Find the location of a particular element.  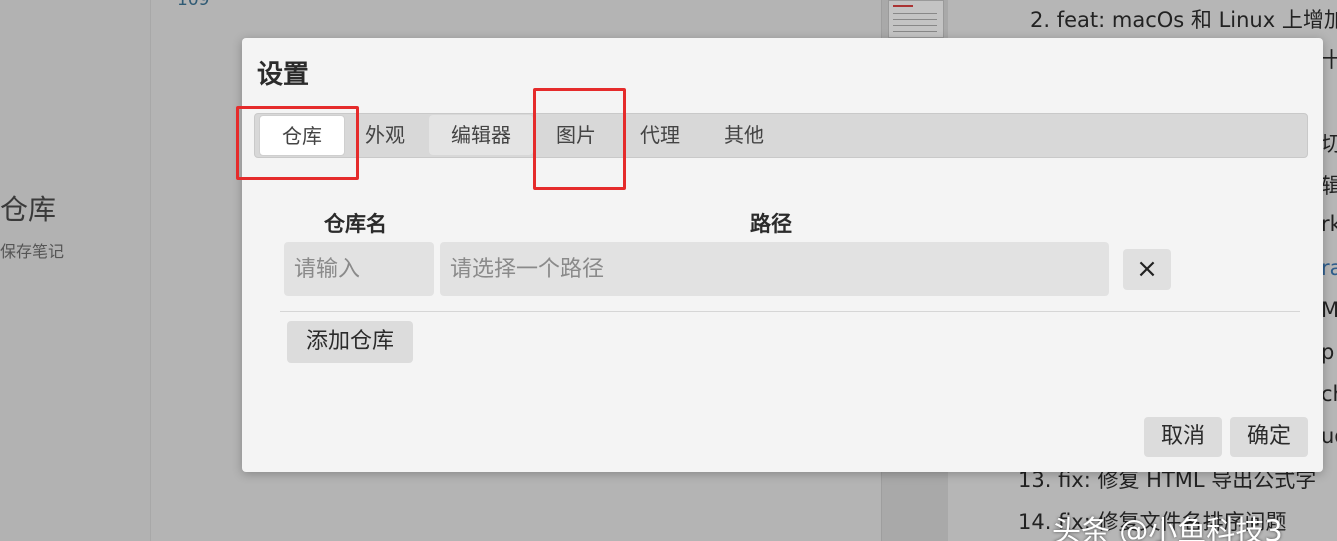

page-thumbnail is located at coordinates (916, 19).